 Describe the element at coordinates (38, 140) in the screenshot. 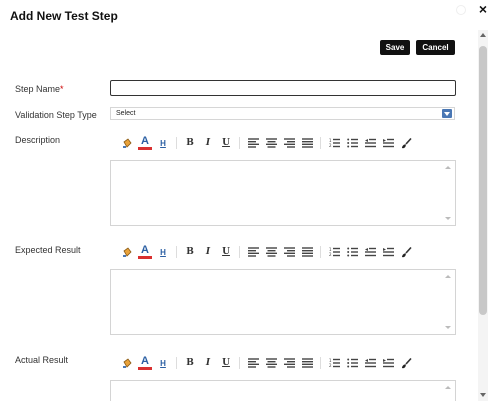

I see `description-label: Description` at that location.